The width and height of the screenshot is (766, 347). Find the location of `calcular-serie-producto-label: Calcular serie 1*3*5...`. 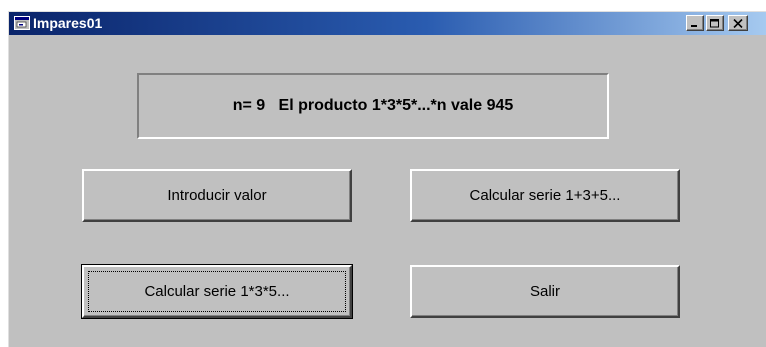

calcular-serie-producto-label: Calcular serie 1*3*5... is located at coordinates (217, 291).